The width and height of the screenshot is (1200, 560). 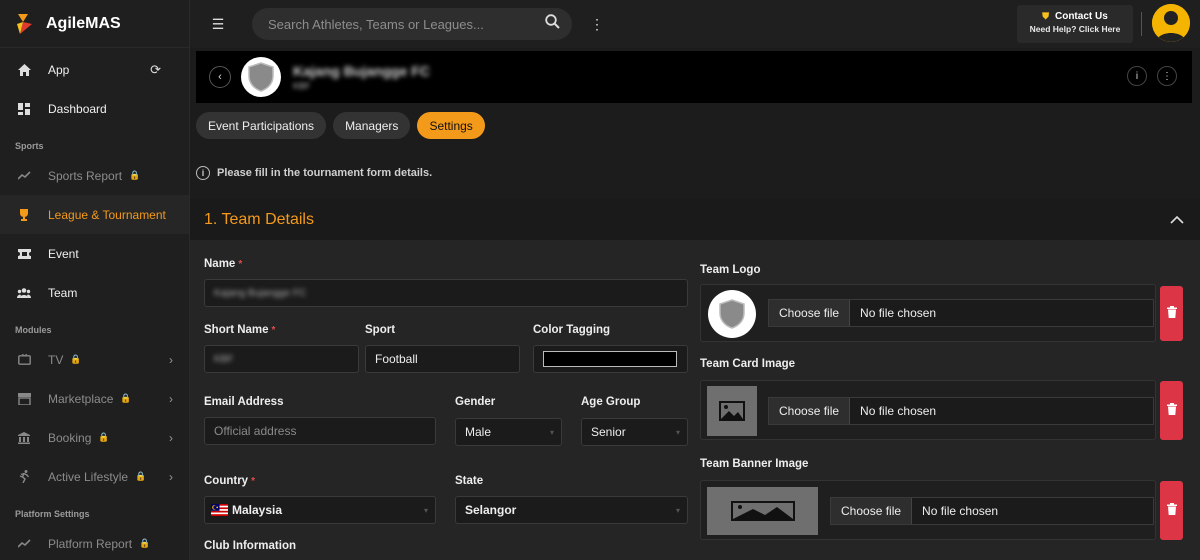 I want to click on delete-card-button, so click(x=1171, y=410).